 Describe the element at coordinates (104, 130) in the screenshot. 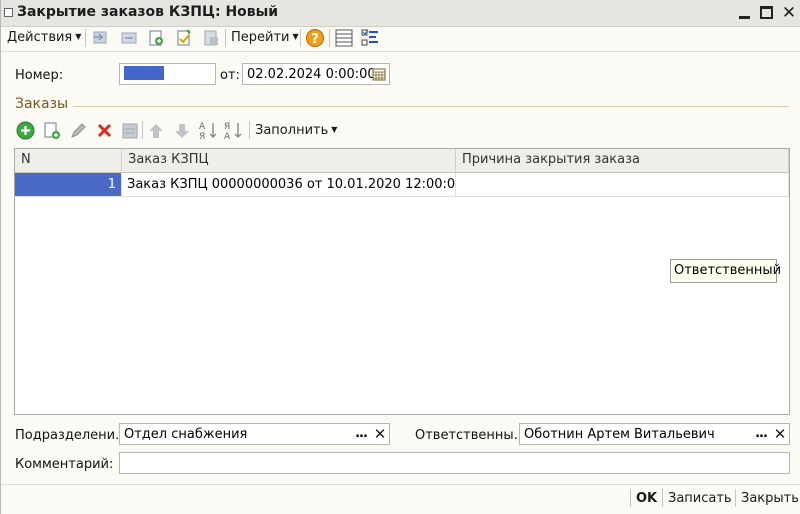

I see `delete-row-icon` at that location.